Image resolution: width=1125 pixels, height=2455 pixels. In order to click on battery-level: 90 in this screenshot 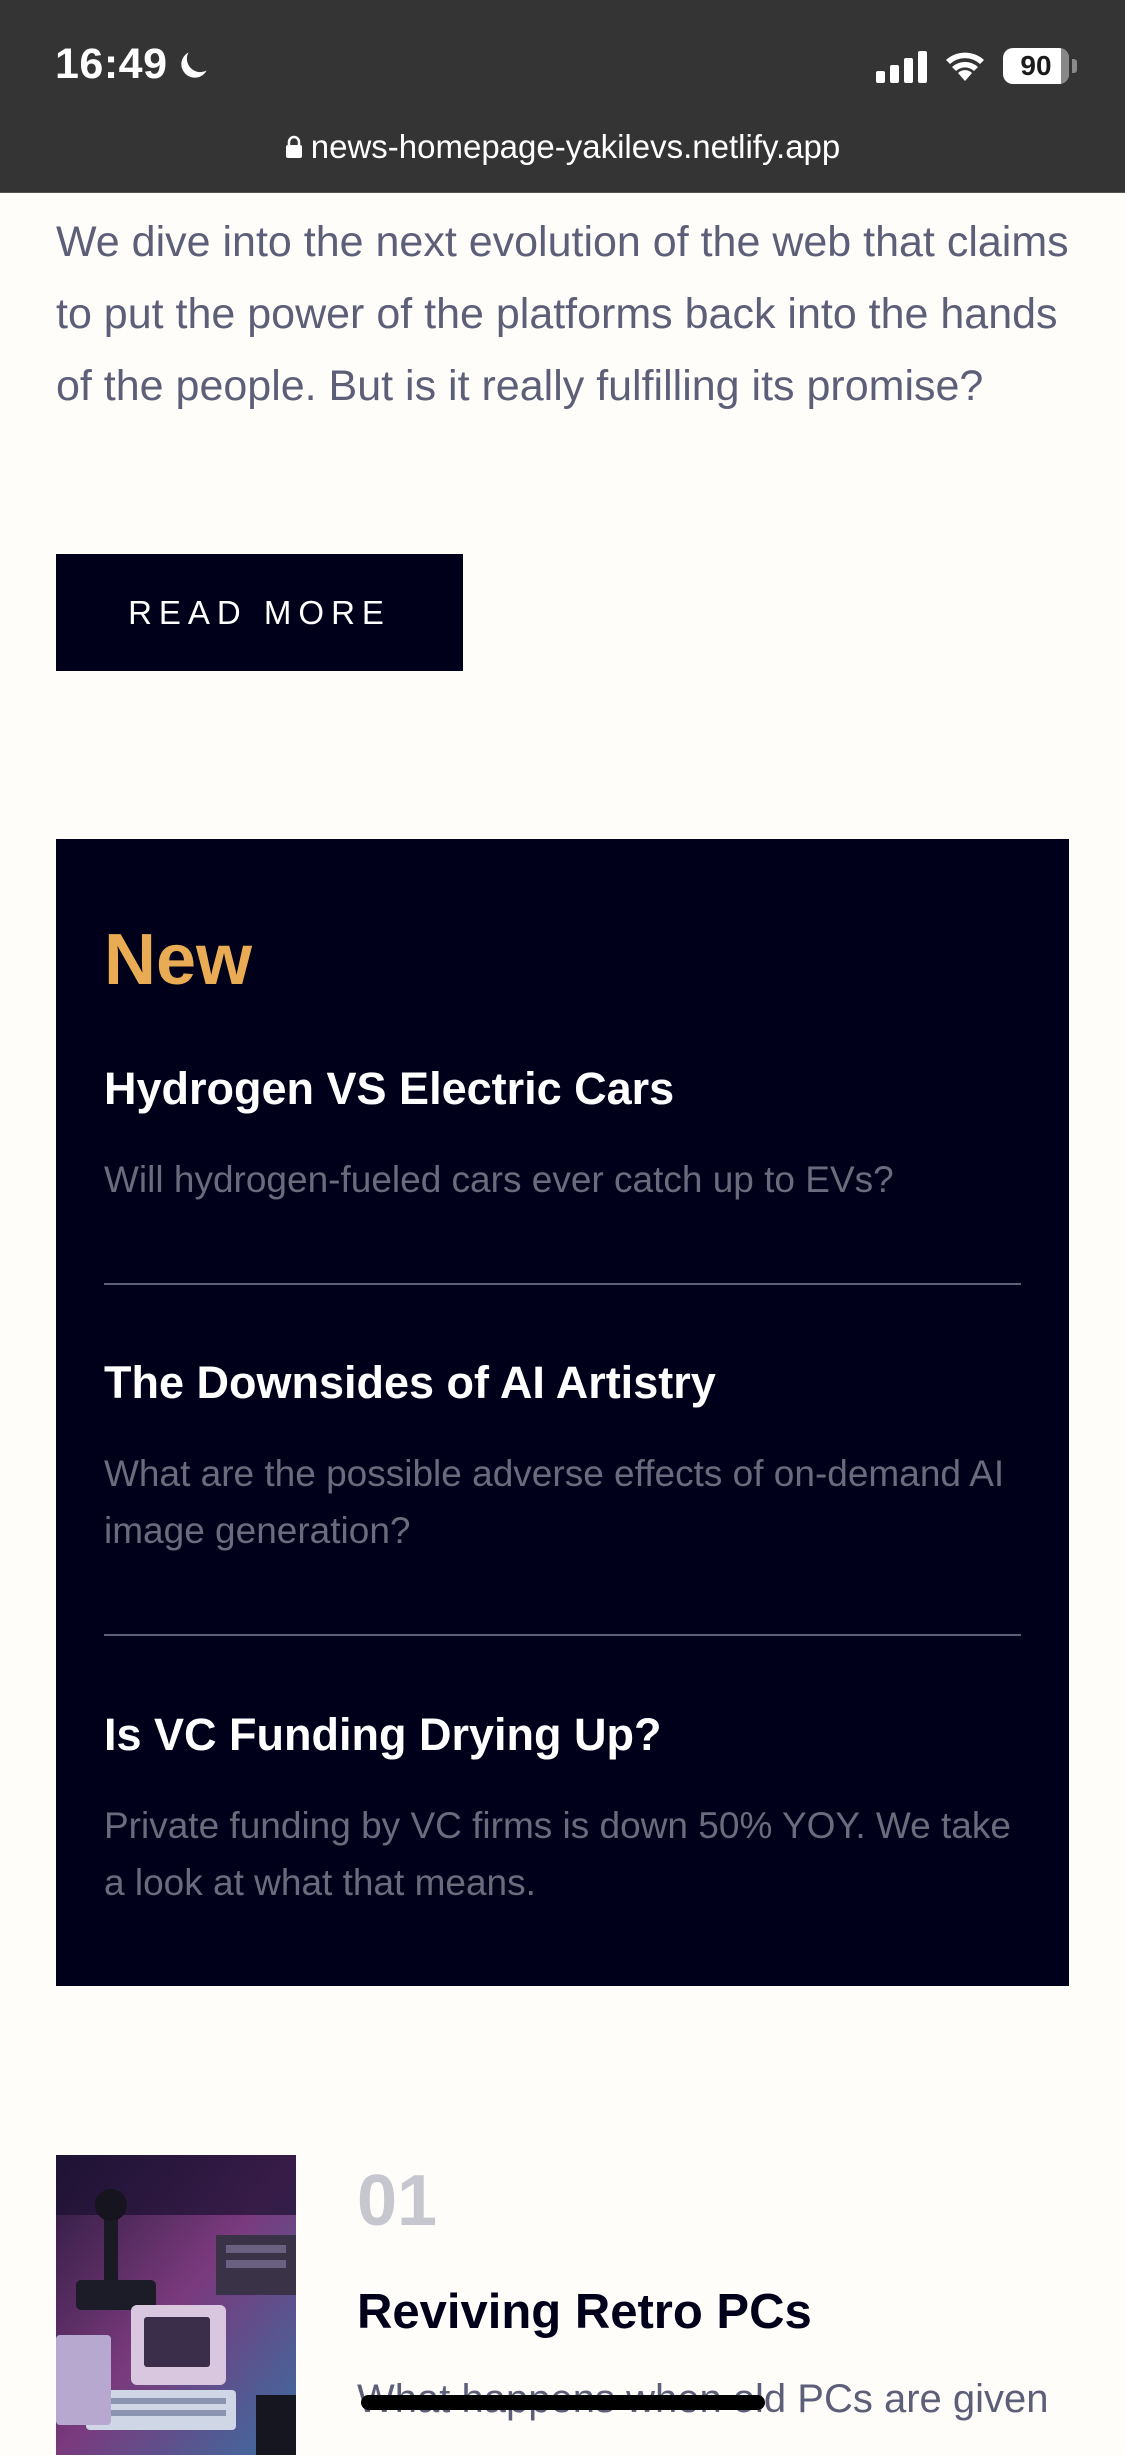, I will do `click(1036, 65)`.